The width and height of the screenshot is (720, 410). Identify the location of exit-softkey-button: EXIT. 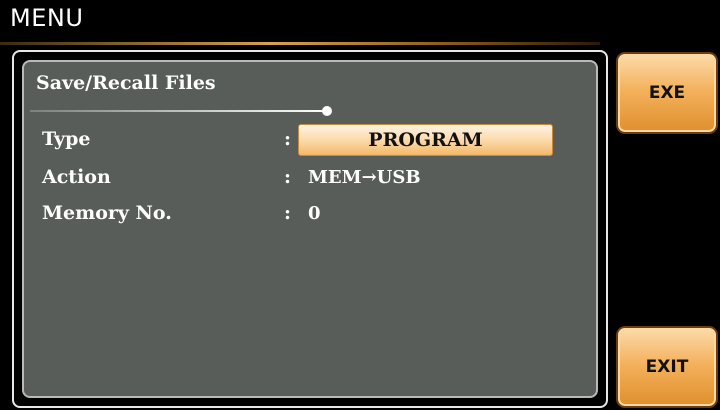
(667, 367).